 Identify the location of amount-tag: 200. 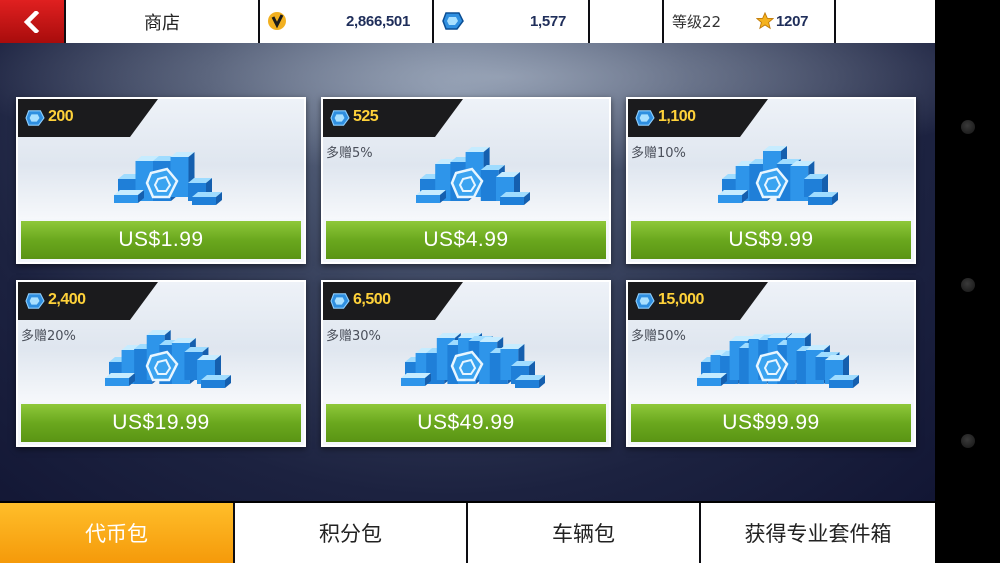
(88, 118).